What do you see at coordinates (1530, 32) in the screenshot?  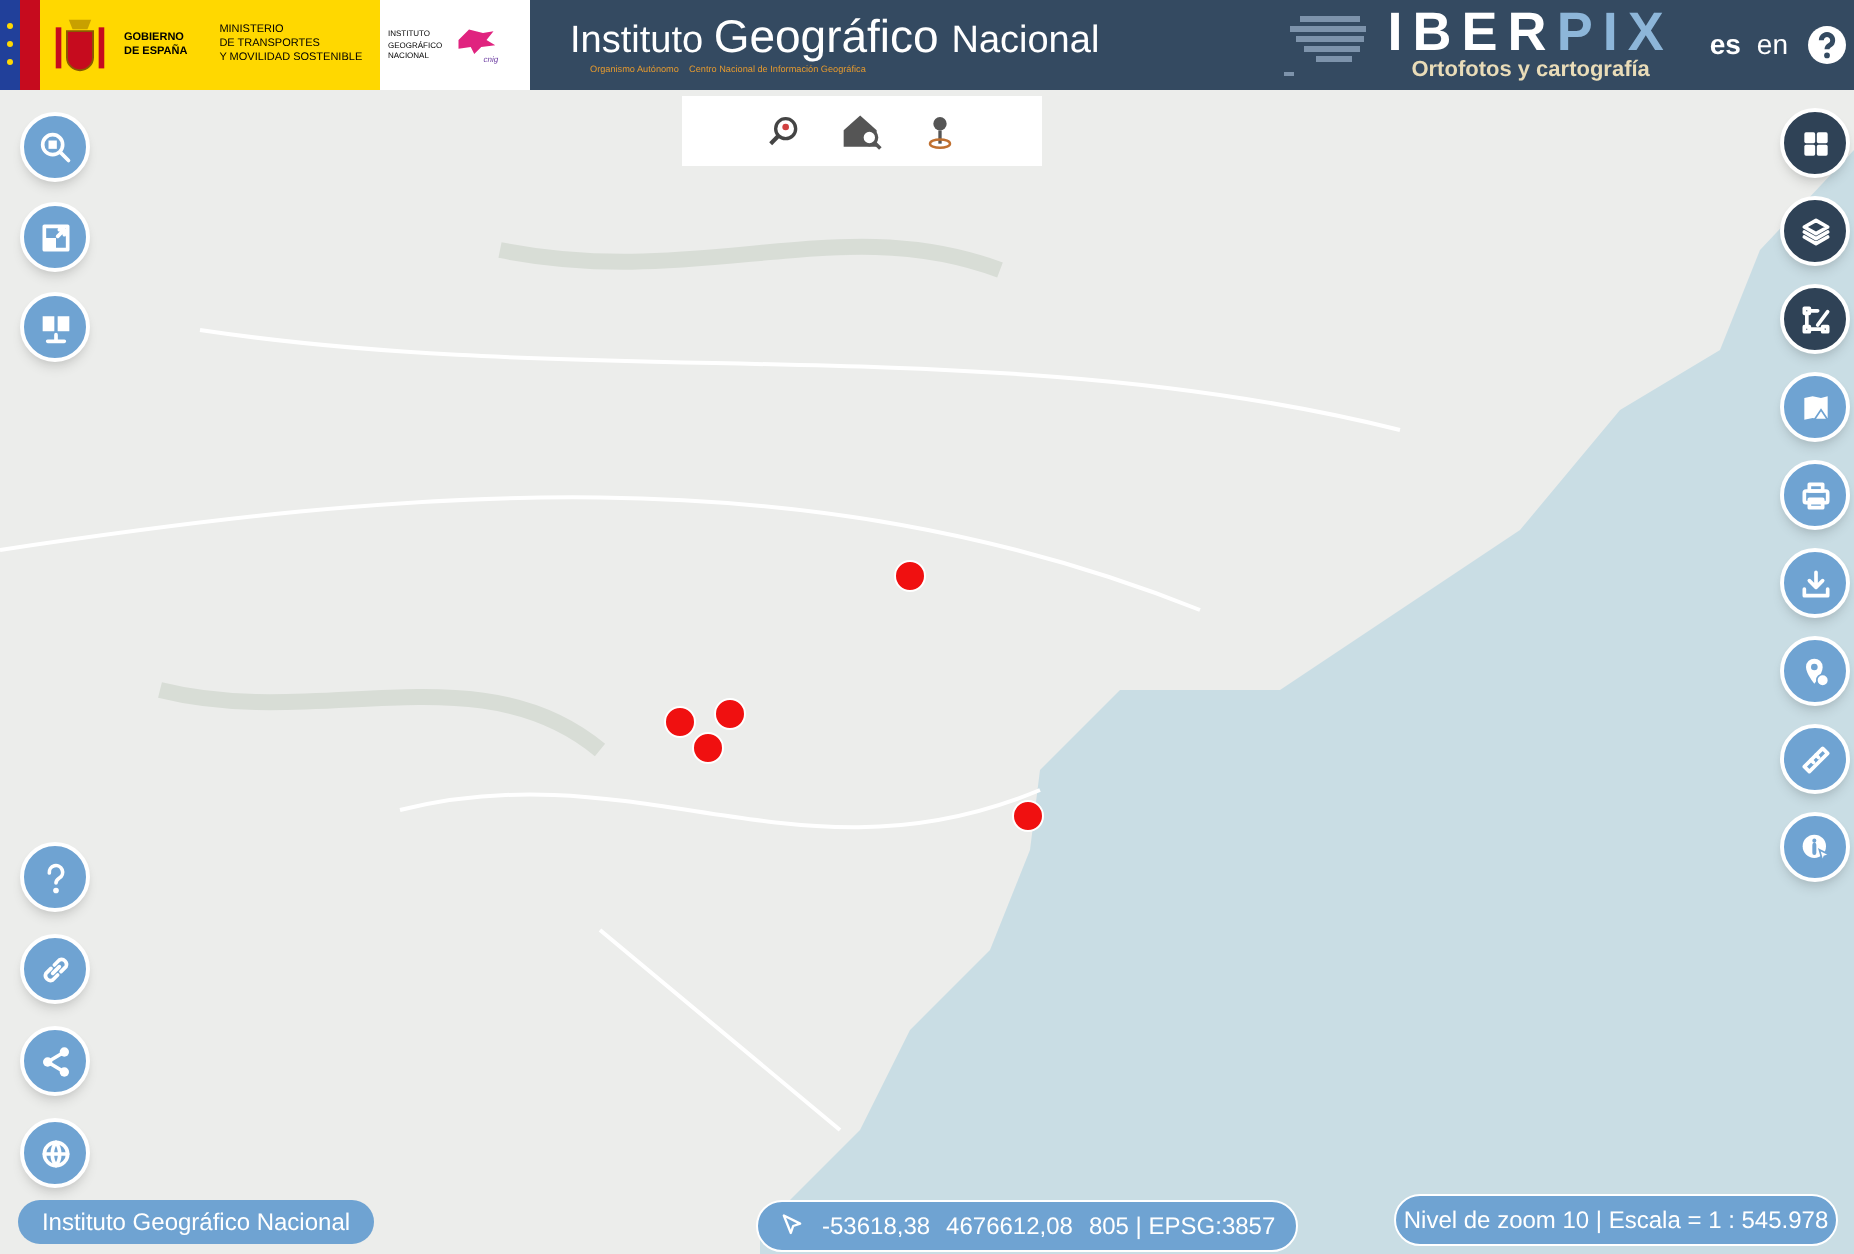 I see `app-name: IBER PIX` at bounding box center [1530, 32].